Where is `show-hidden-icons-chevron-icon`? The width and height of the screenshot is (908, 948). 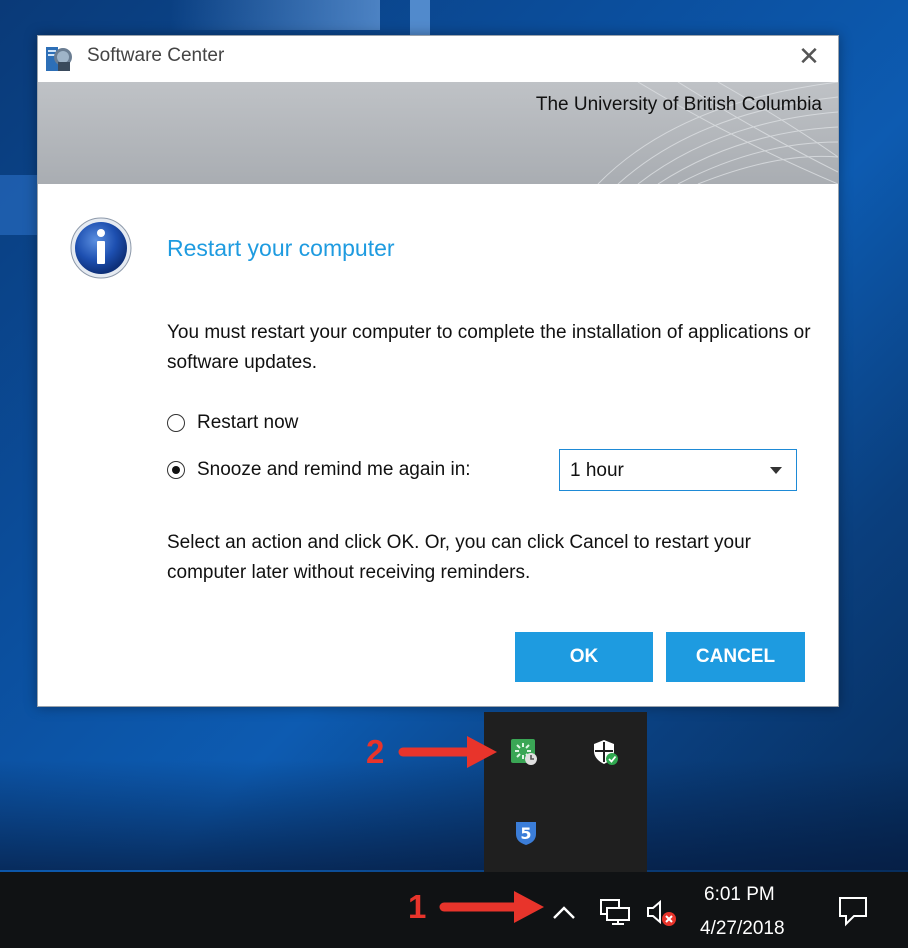
show-hidden-icons-chevron-icon is located at coordinates (564, 912).